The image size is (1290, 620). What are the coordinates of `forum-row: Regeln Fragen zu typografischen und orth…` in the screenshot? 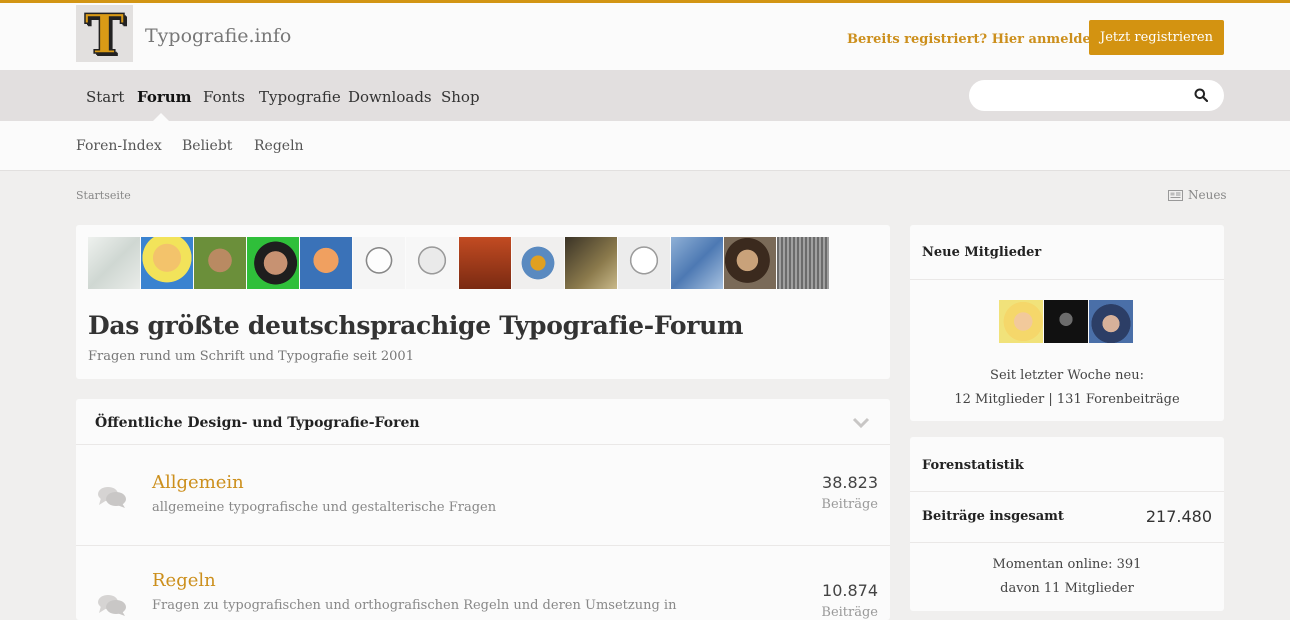 It's located at (483, 583).